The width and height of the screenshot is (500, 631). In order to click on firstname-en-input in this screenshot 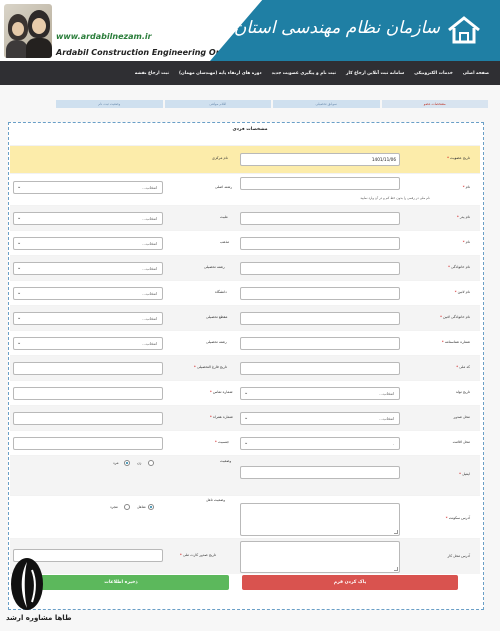, I will do `click(320, 293)`.